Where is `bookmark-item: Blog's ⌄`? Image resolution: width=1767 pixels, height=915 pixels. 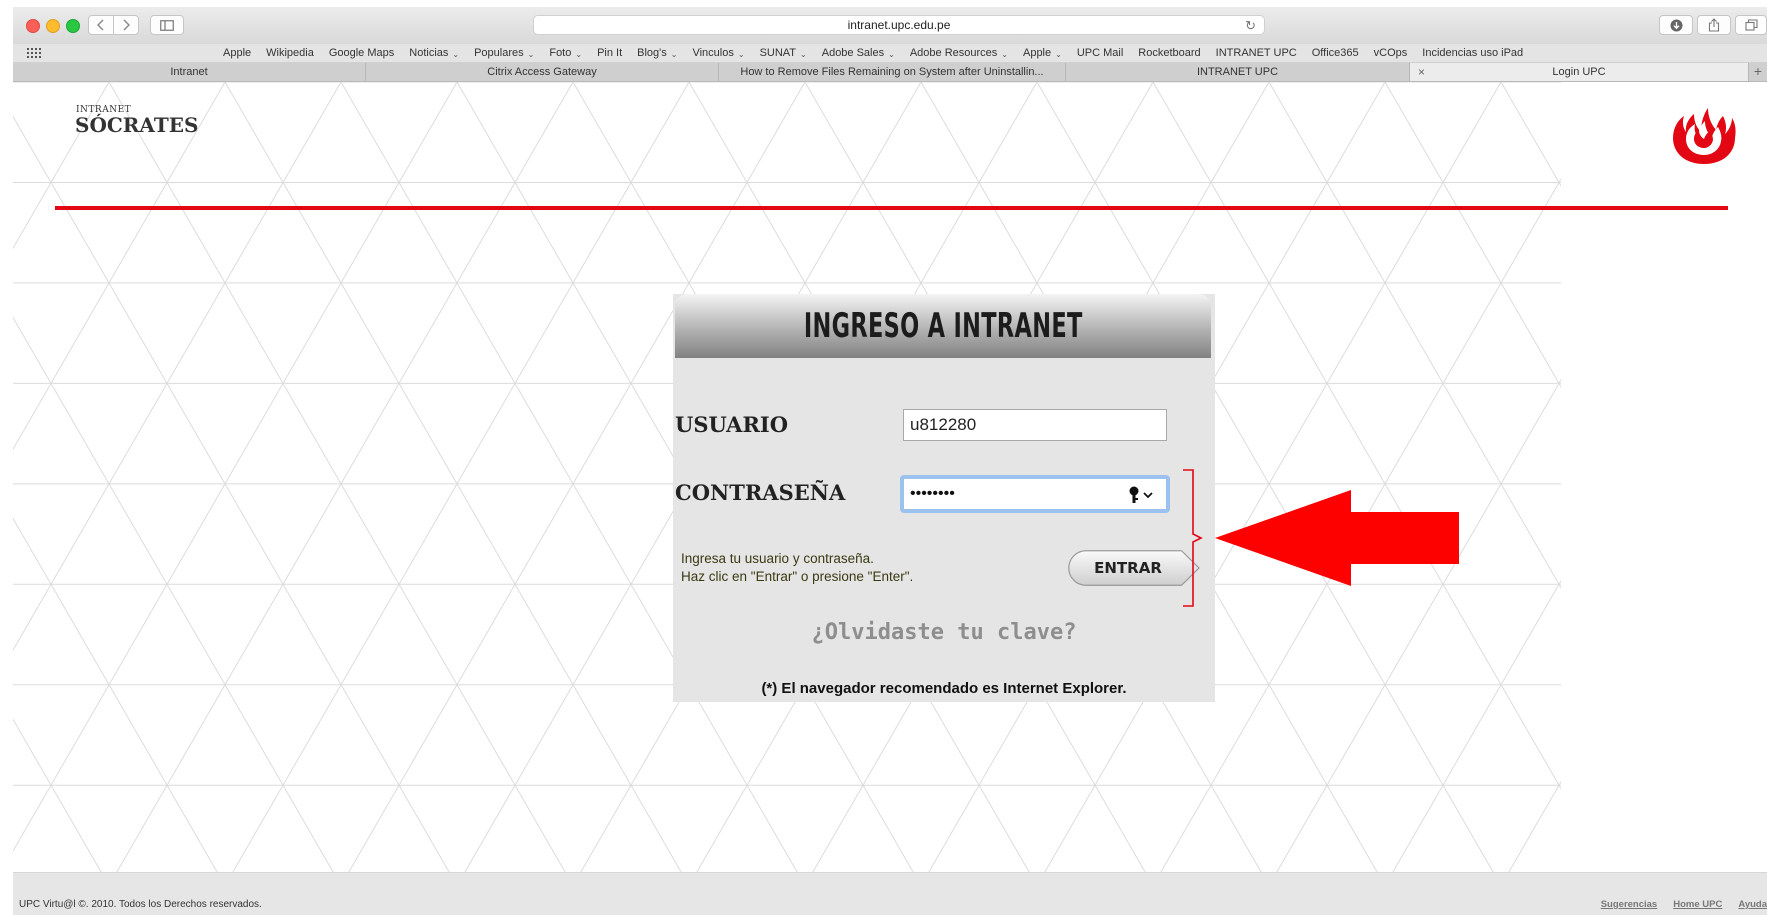 bookmark-item: Blog's ⌄ is located at coordinates (657, 53).